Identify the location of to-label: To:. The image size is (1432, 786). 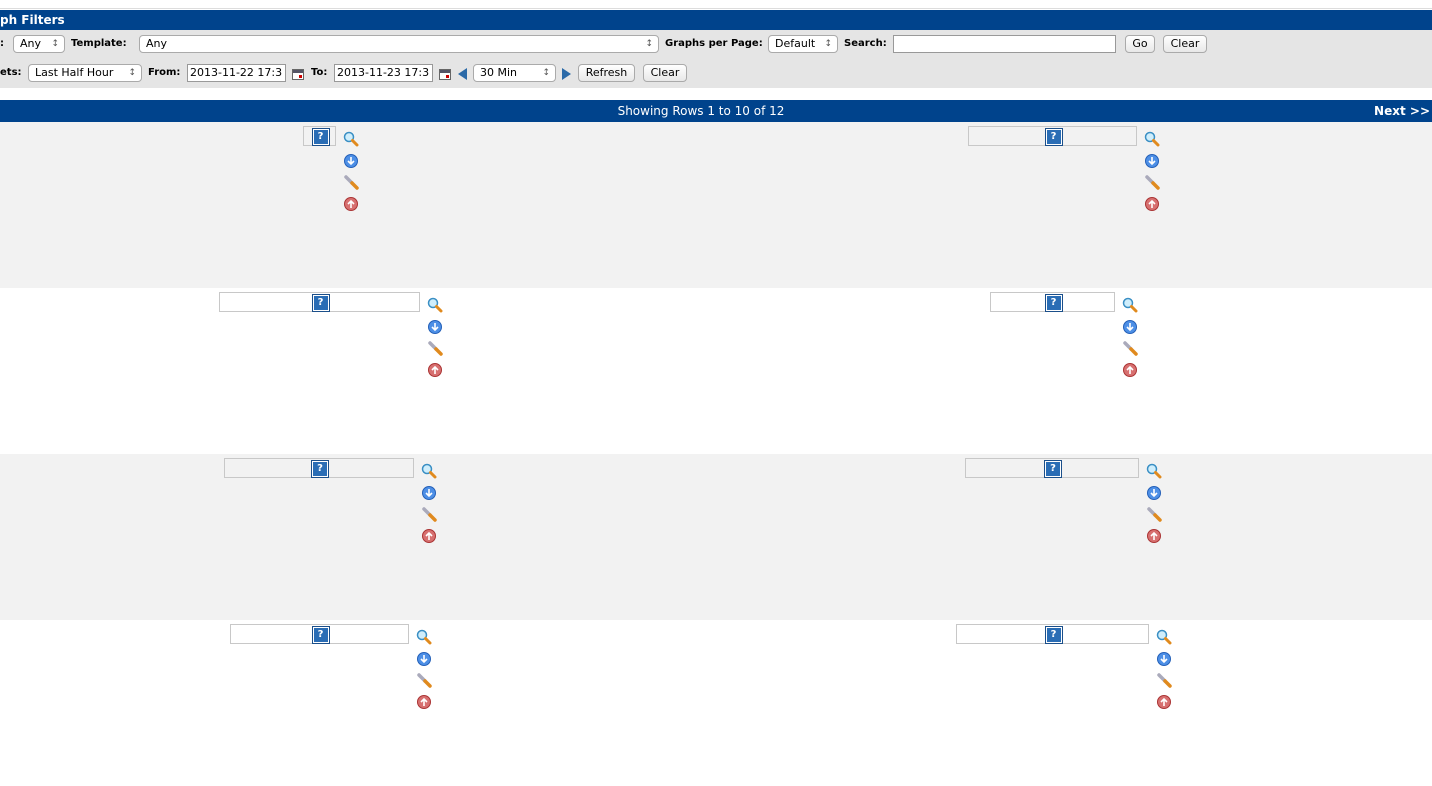
(319, 72).